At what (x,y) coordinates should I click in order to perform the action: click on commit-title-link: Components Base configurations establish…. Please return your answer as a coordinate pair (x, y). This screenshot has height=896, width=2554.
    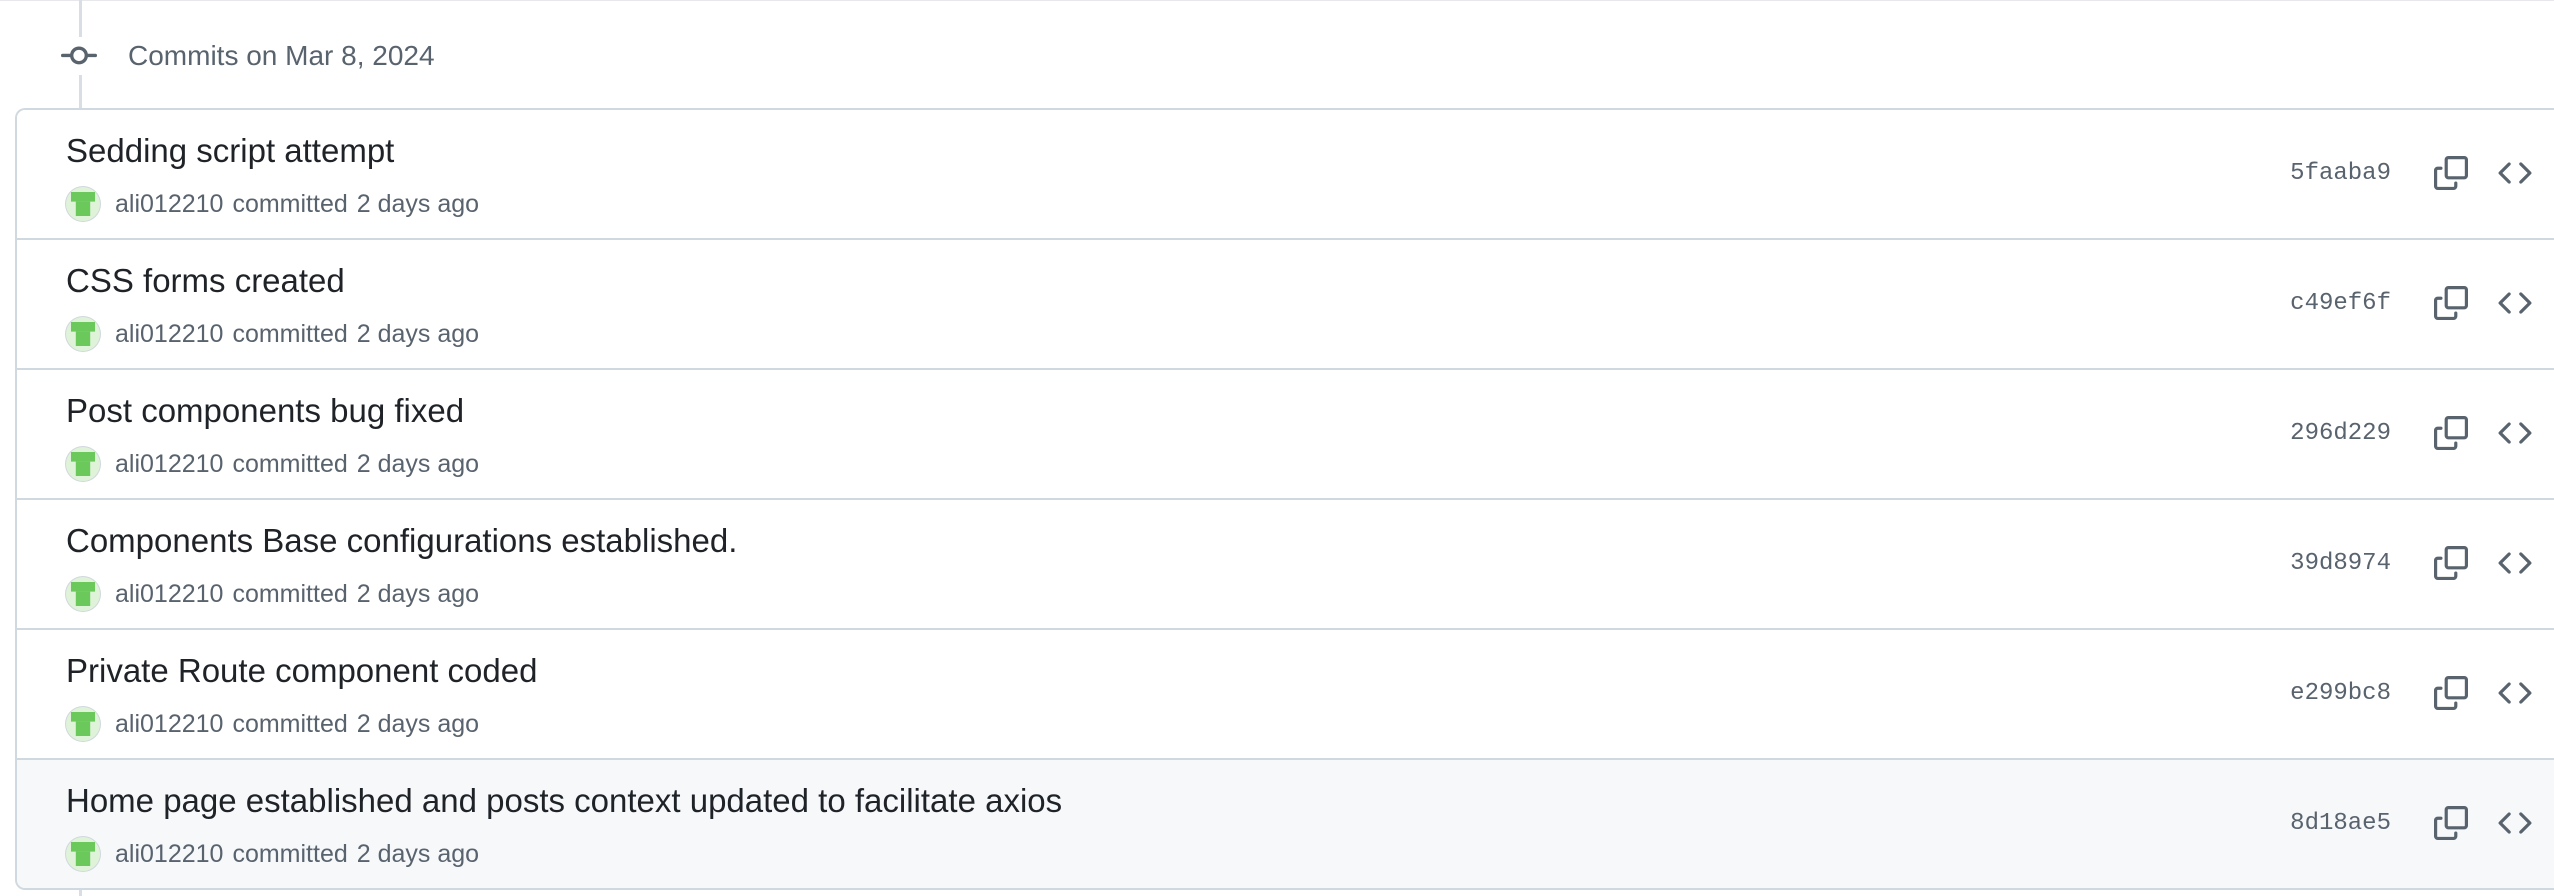
    Looking at the image, I should click on (401, 541).